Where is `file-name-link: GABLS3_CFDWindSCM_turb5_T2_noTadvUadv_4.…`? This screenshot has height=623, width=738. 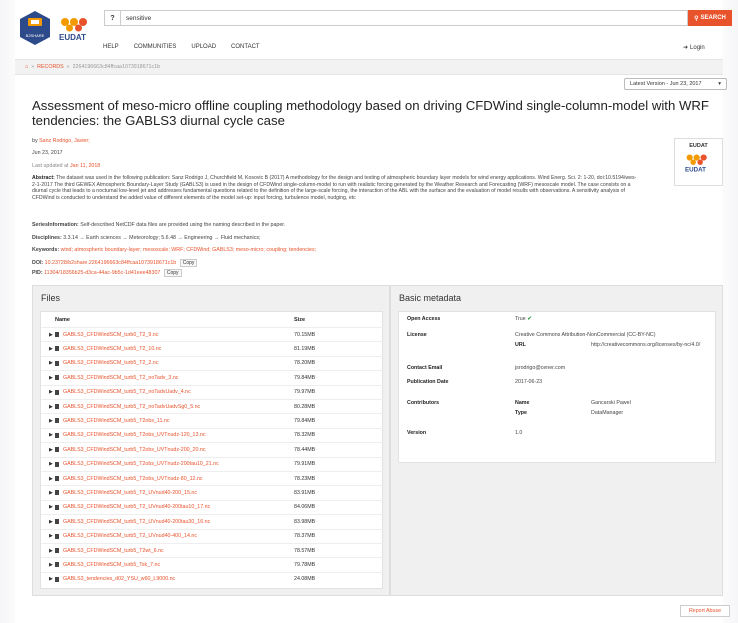
file-name-link: GABLS3_CFDWindSCM_turb5_T2_noTadvUadv_4.… is located at coordinates (127, 392).